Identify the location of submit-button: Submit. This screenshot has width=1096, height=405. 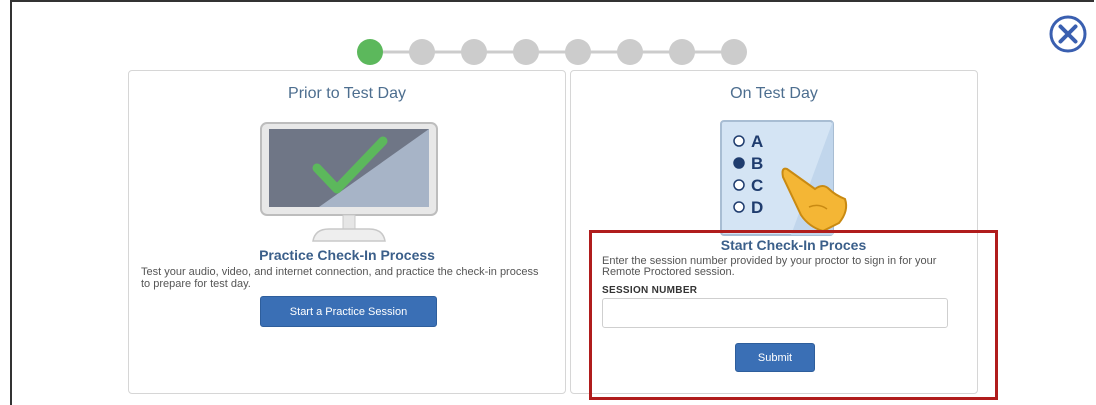
(775, 357).